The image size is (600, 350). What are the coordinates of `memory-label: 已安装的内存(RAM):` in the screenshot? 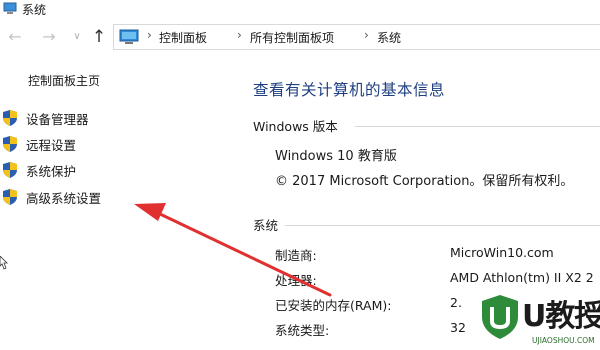 It's located at (333, 305).